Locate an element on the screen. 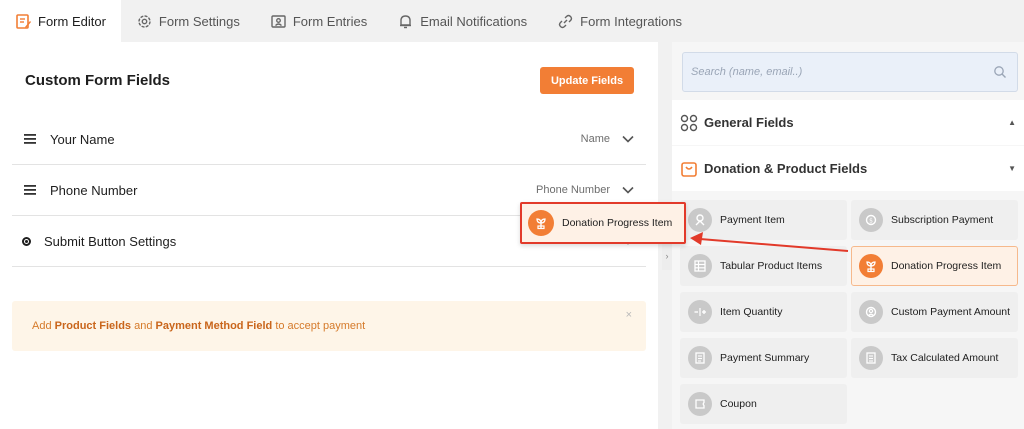 The width and height of the screenshot is (1024, 429). field-card-subscription-payment: $ Subscription Payment is located at coordinates (934, 220).